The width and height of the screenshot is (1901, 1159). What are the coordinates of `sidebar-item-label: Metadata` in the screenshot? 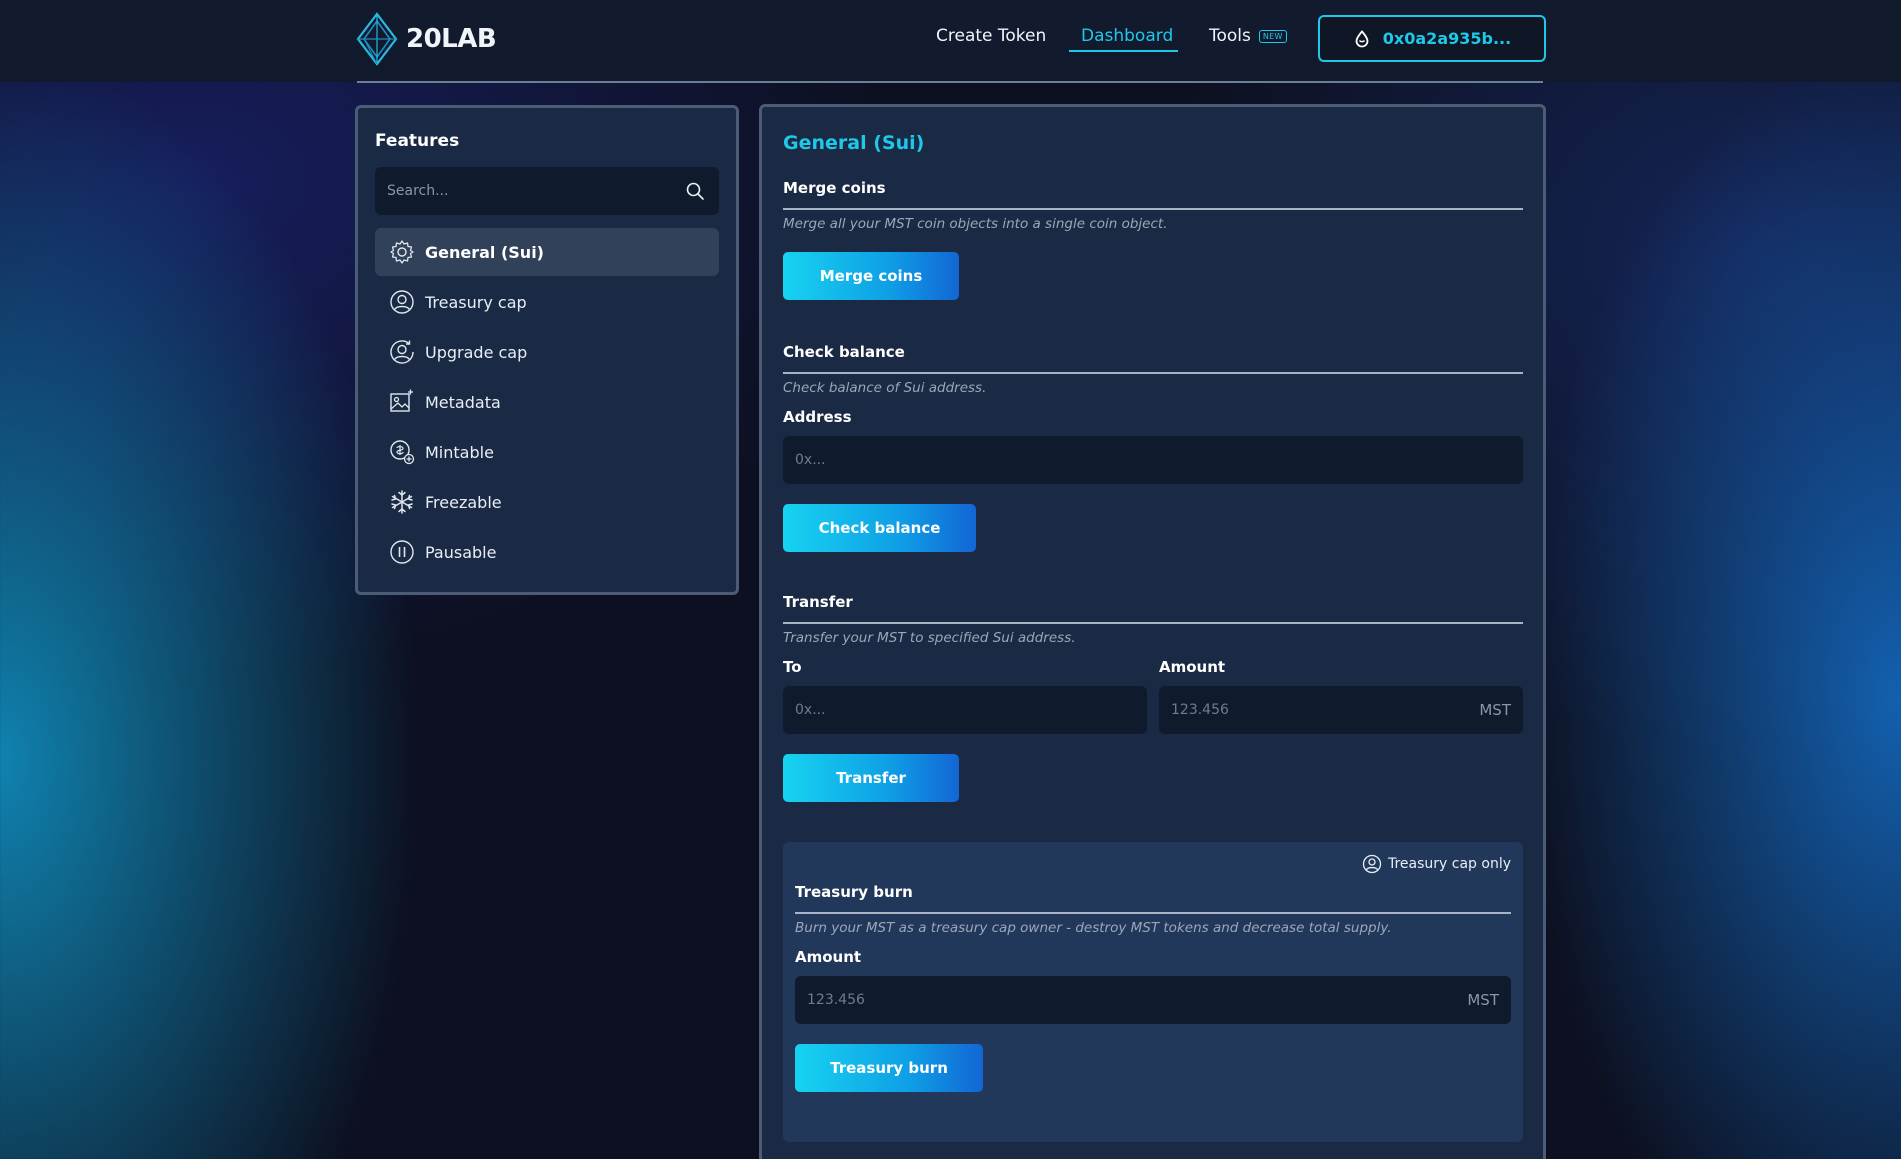 It's located at (463, 402).